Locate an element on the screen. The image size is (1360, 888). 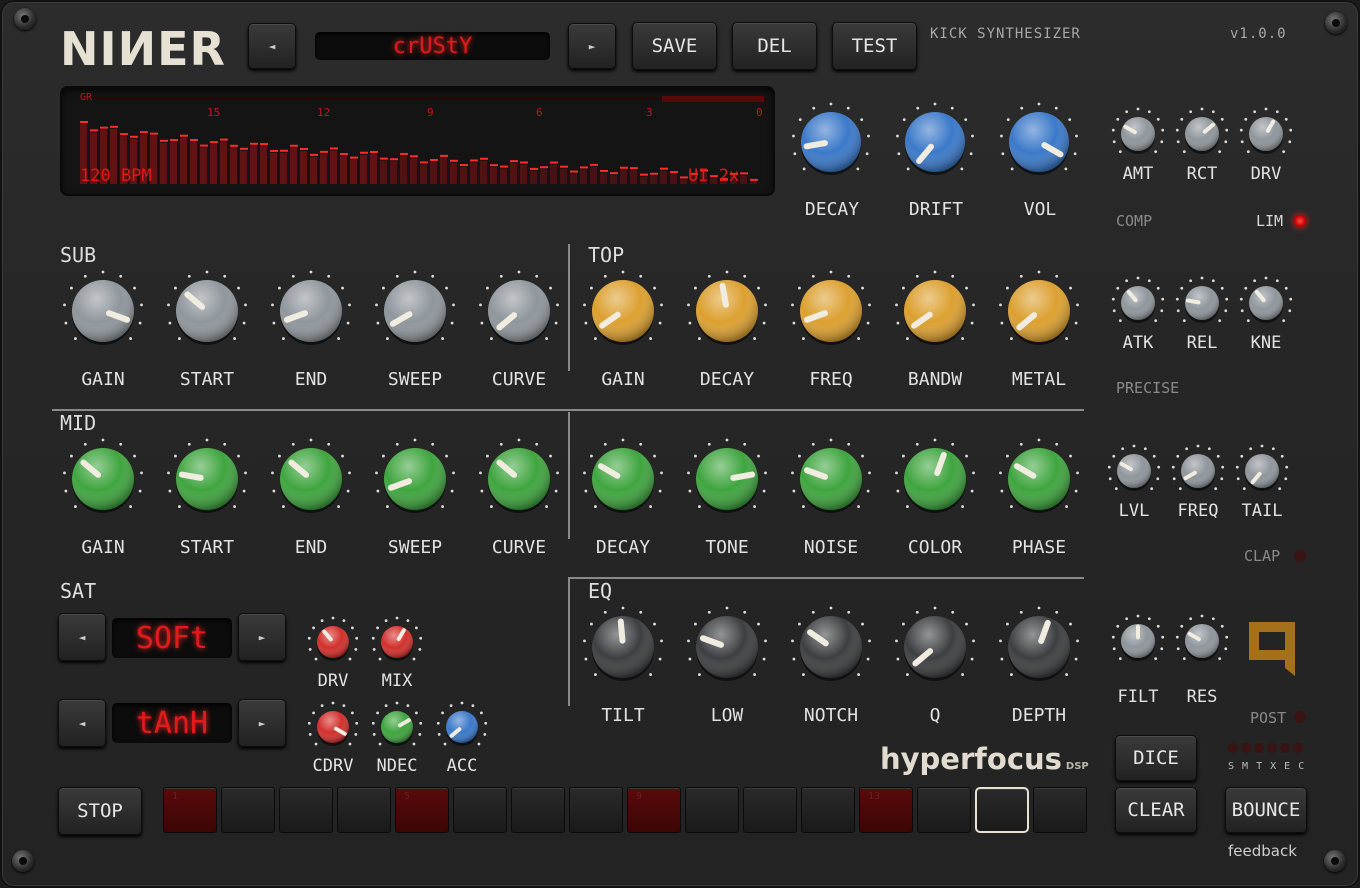
sat-mode2-prev-button: ◄ is located at coordinates (82, 723).